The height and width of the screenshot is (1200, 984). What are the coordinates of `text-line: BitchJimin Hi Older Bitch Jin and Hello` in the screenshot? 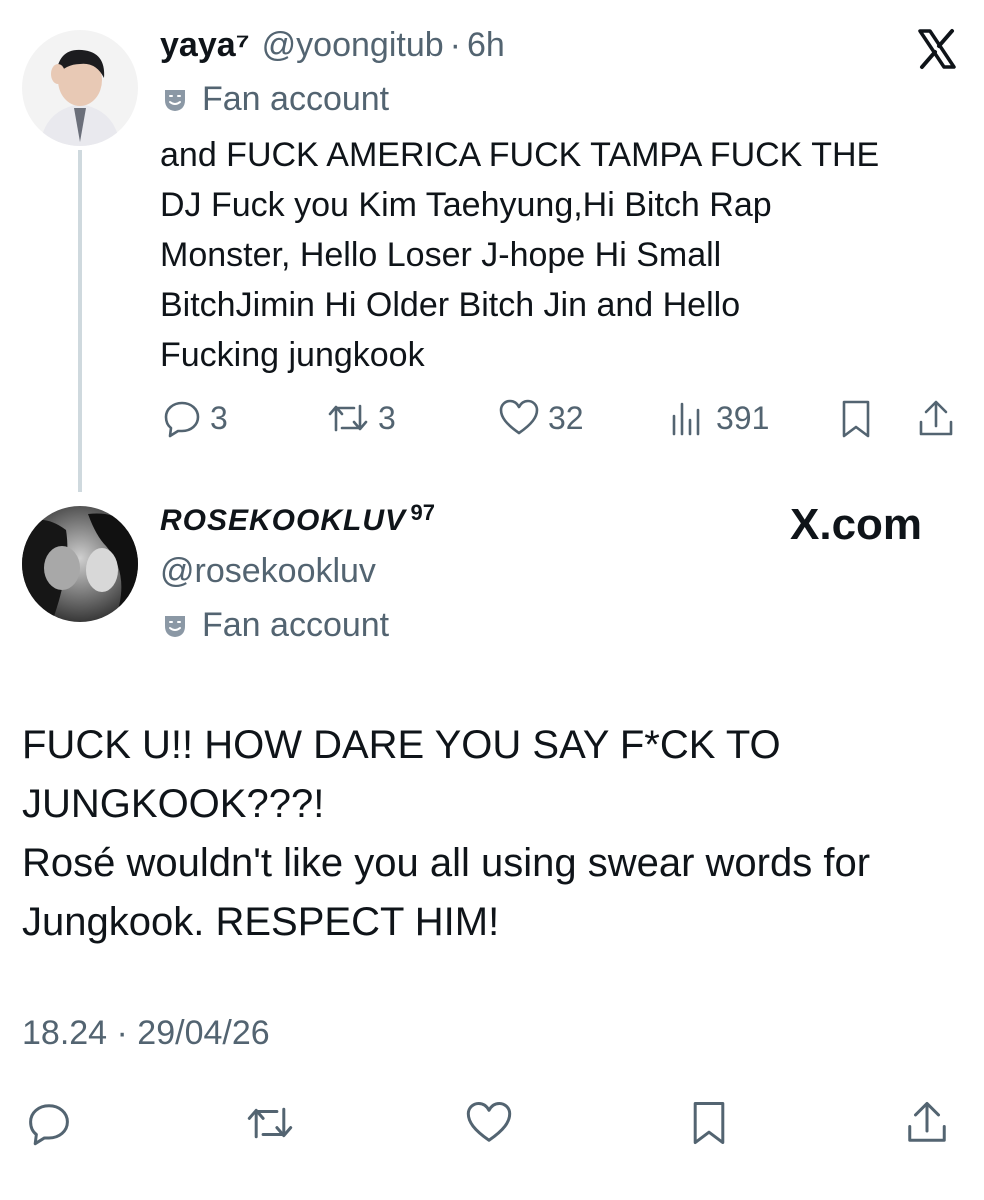 It's located at (450, 305).